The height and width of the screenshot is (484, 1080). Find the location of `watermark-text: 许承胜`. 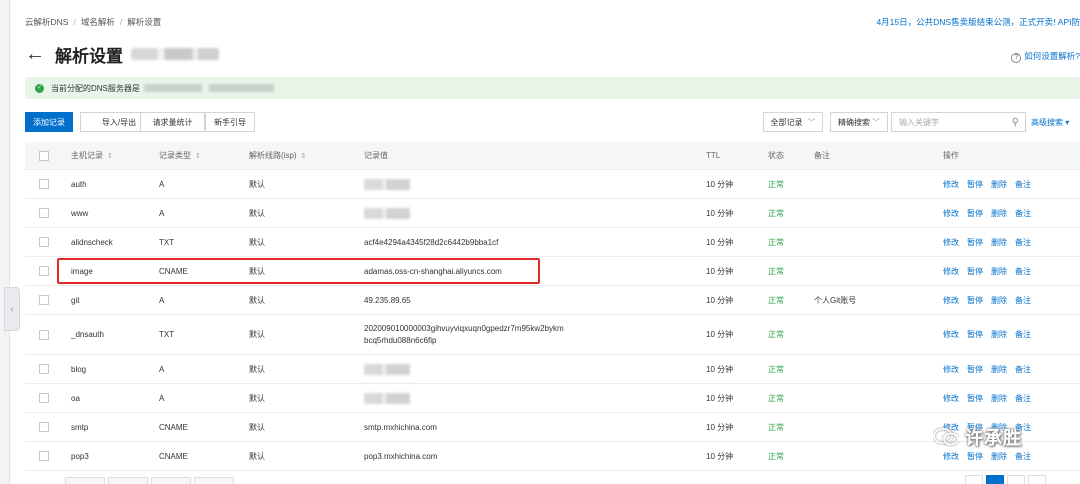

watermark-text: 许承胜 is located at coordinates (993, 438).